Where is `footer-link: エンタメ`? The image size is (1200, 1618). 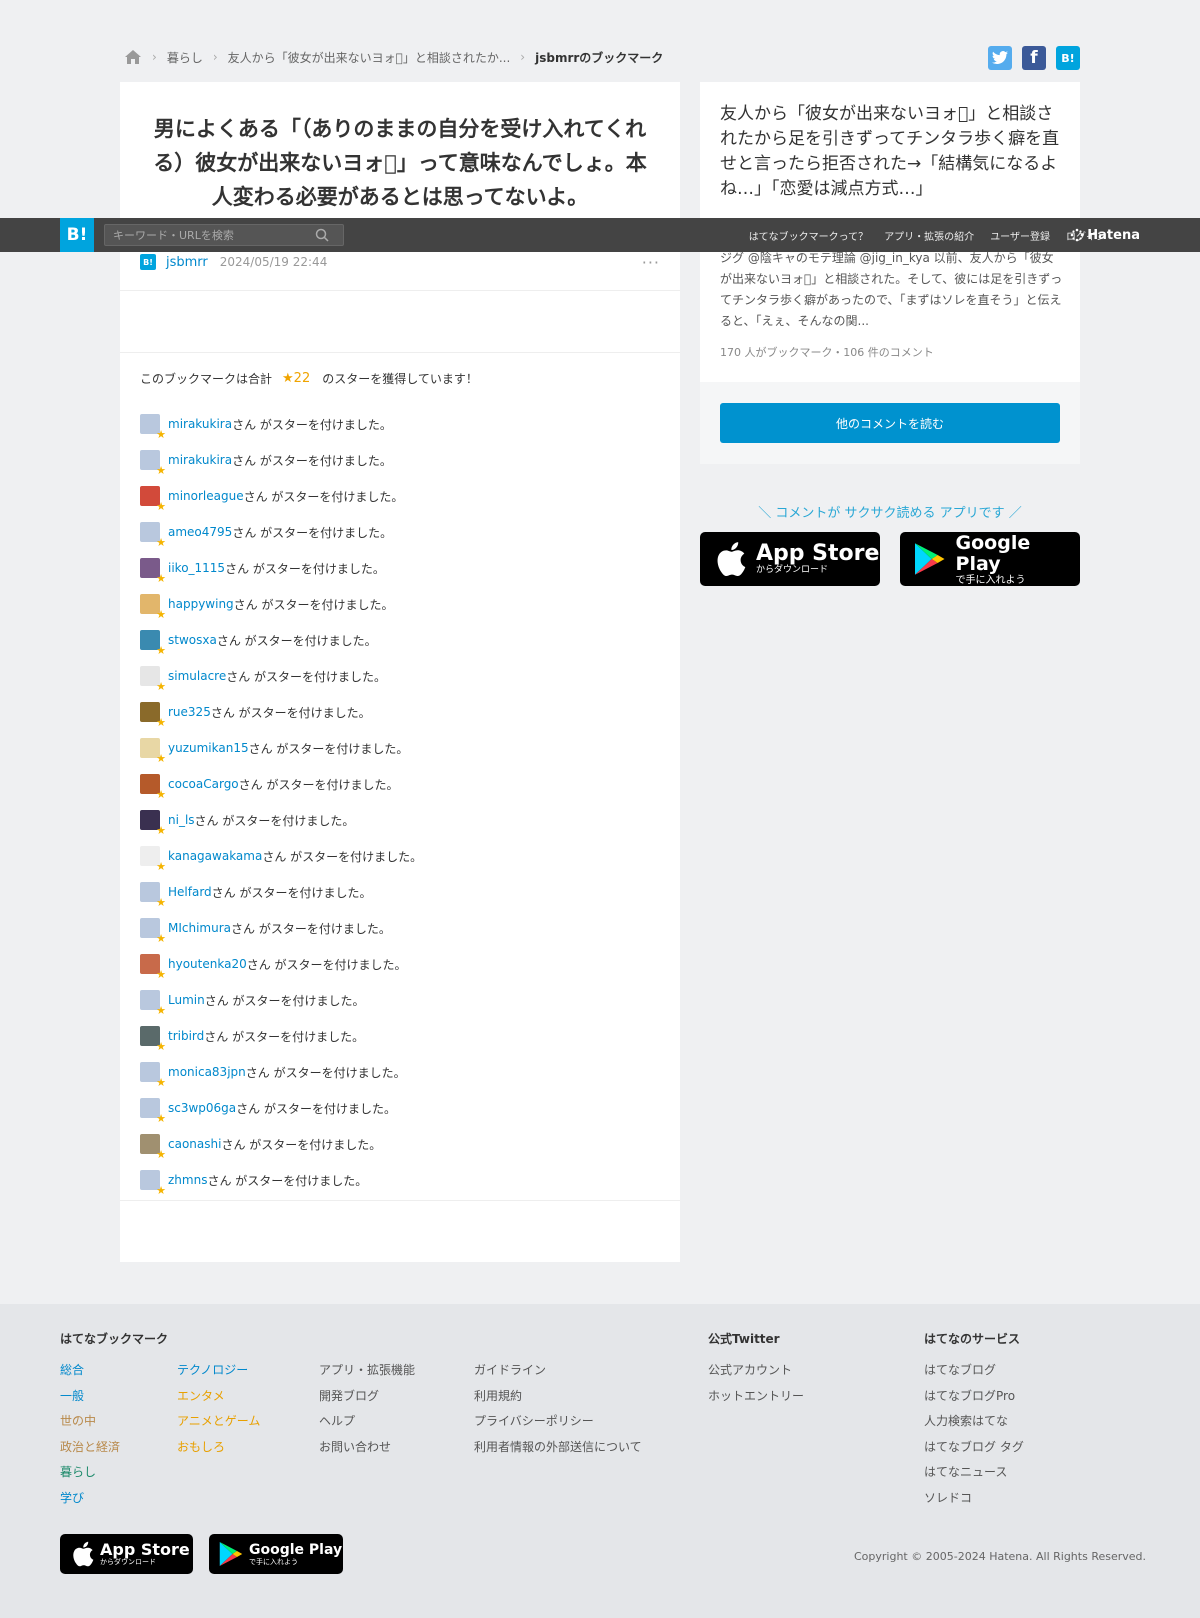
footer-link: エンタメ is located at coordinates (218, 1399).